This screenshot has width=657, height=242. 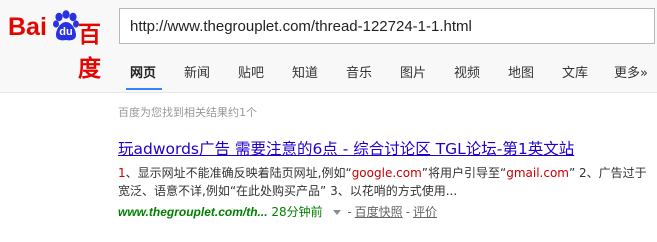 I want to click on tab-web-label: 网页, so click(x=143, y=73).